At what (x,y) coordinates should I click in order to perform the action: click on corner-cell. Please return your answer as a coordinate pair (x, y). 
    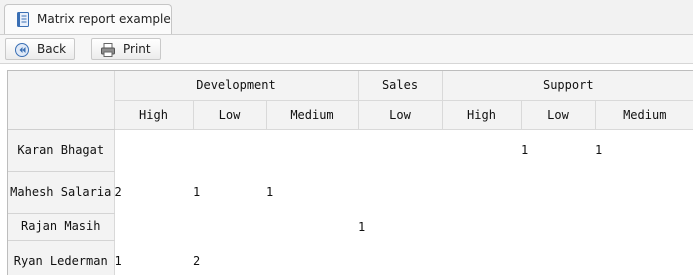
    Looking at the image, I should click on (61, 100).